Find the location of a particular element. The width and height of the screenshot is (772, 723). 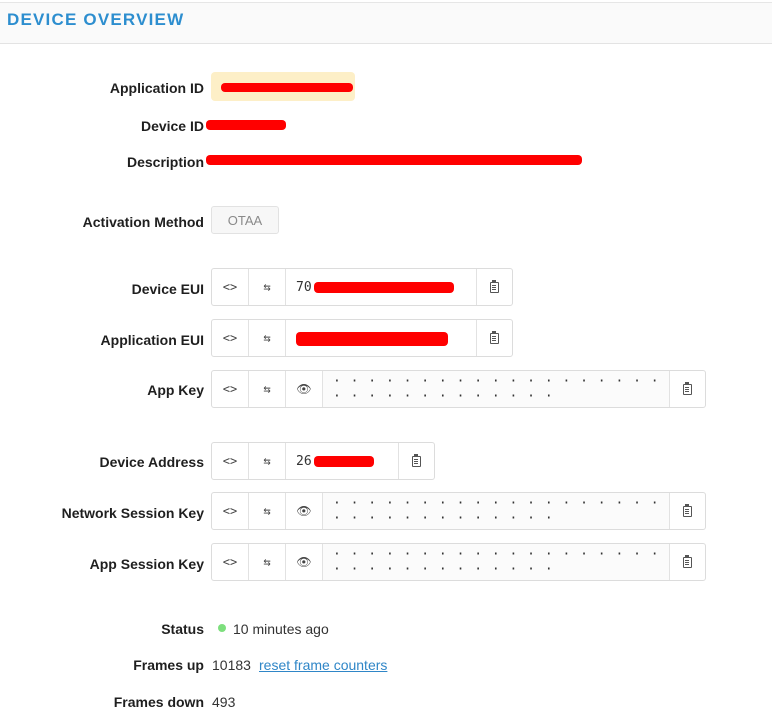

device-address-value: 26 is located at coordinates (342, 461).